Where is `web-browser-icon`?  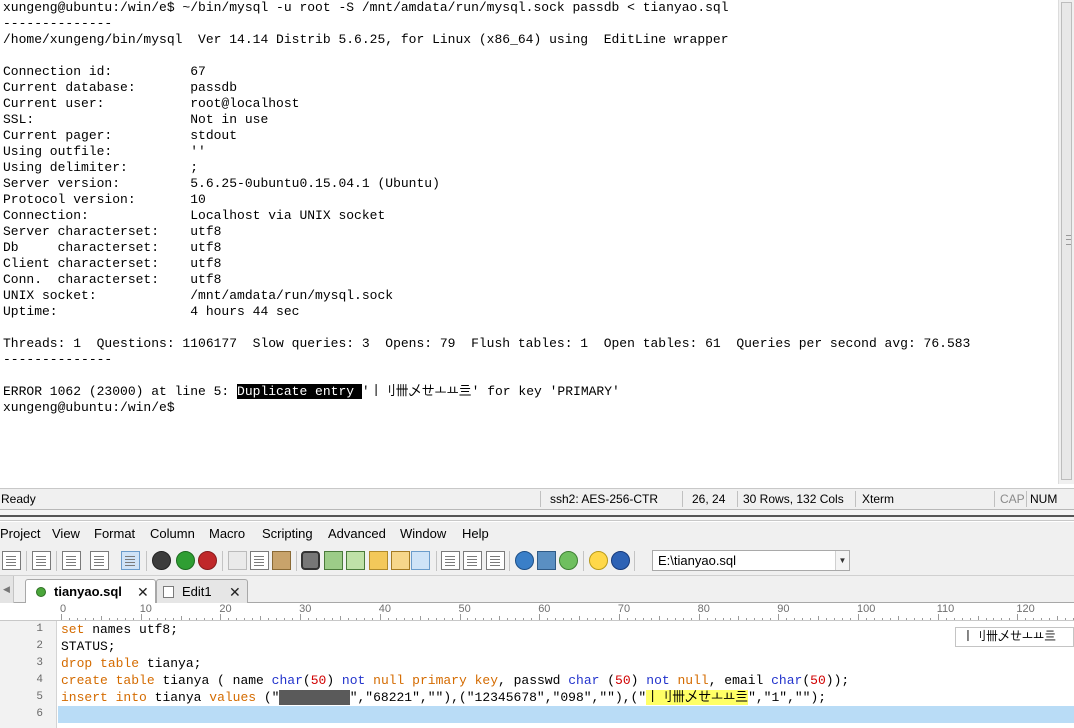 web-browser-icon is located at coordinates (524, 560).